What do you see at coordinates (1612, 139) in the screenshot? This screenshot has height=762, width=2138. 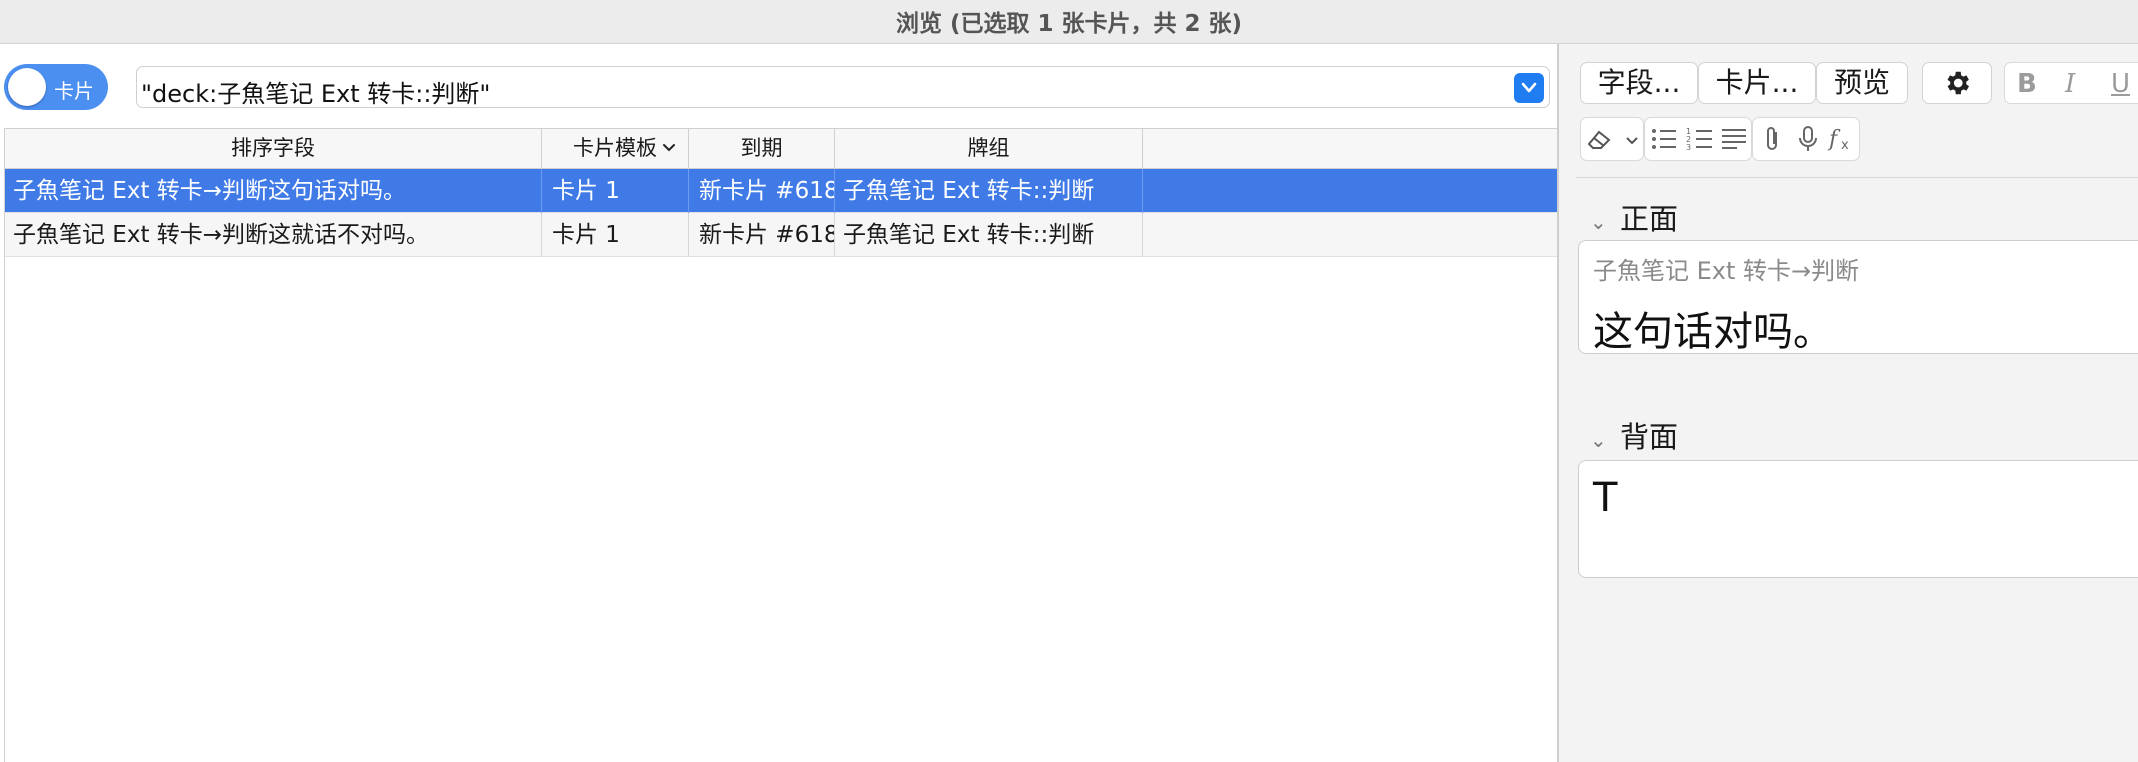 I see `eraser-group` at bounding box center [1612, 139].